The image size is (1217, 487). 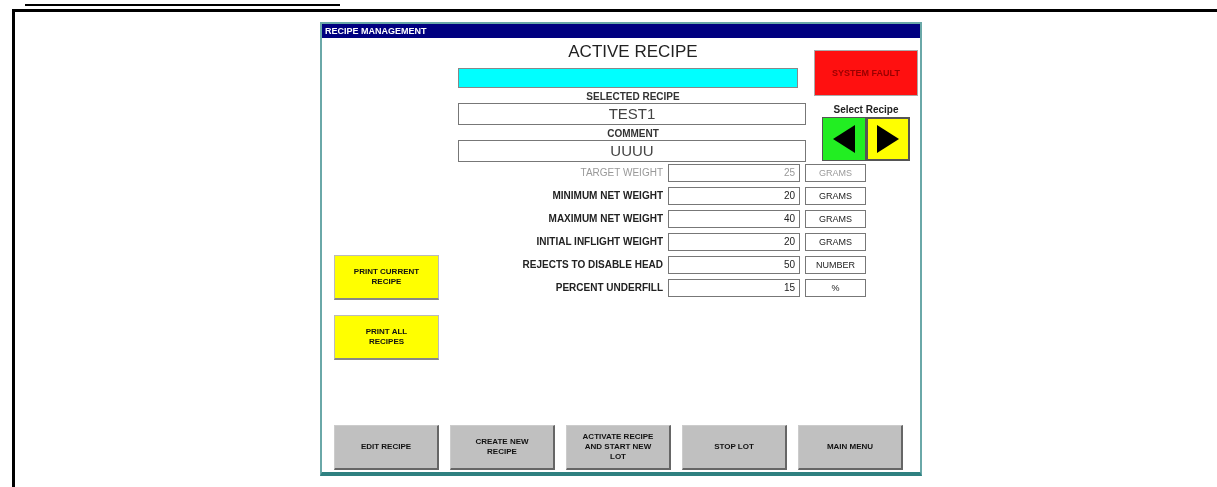 What do you see at coordinates (734, 219) in the screenshot?
I see `parameter-field: 40` at bounding box center [734, 219].